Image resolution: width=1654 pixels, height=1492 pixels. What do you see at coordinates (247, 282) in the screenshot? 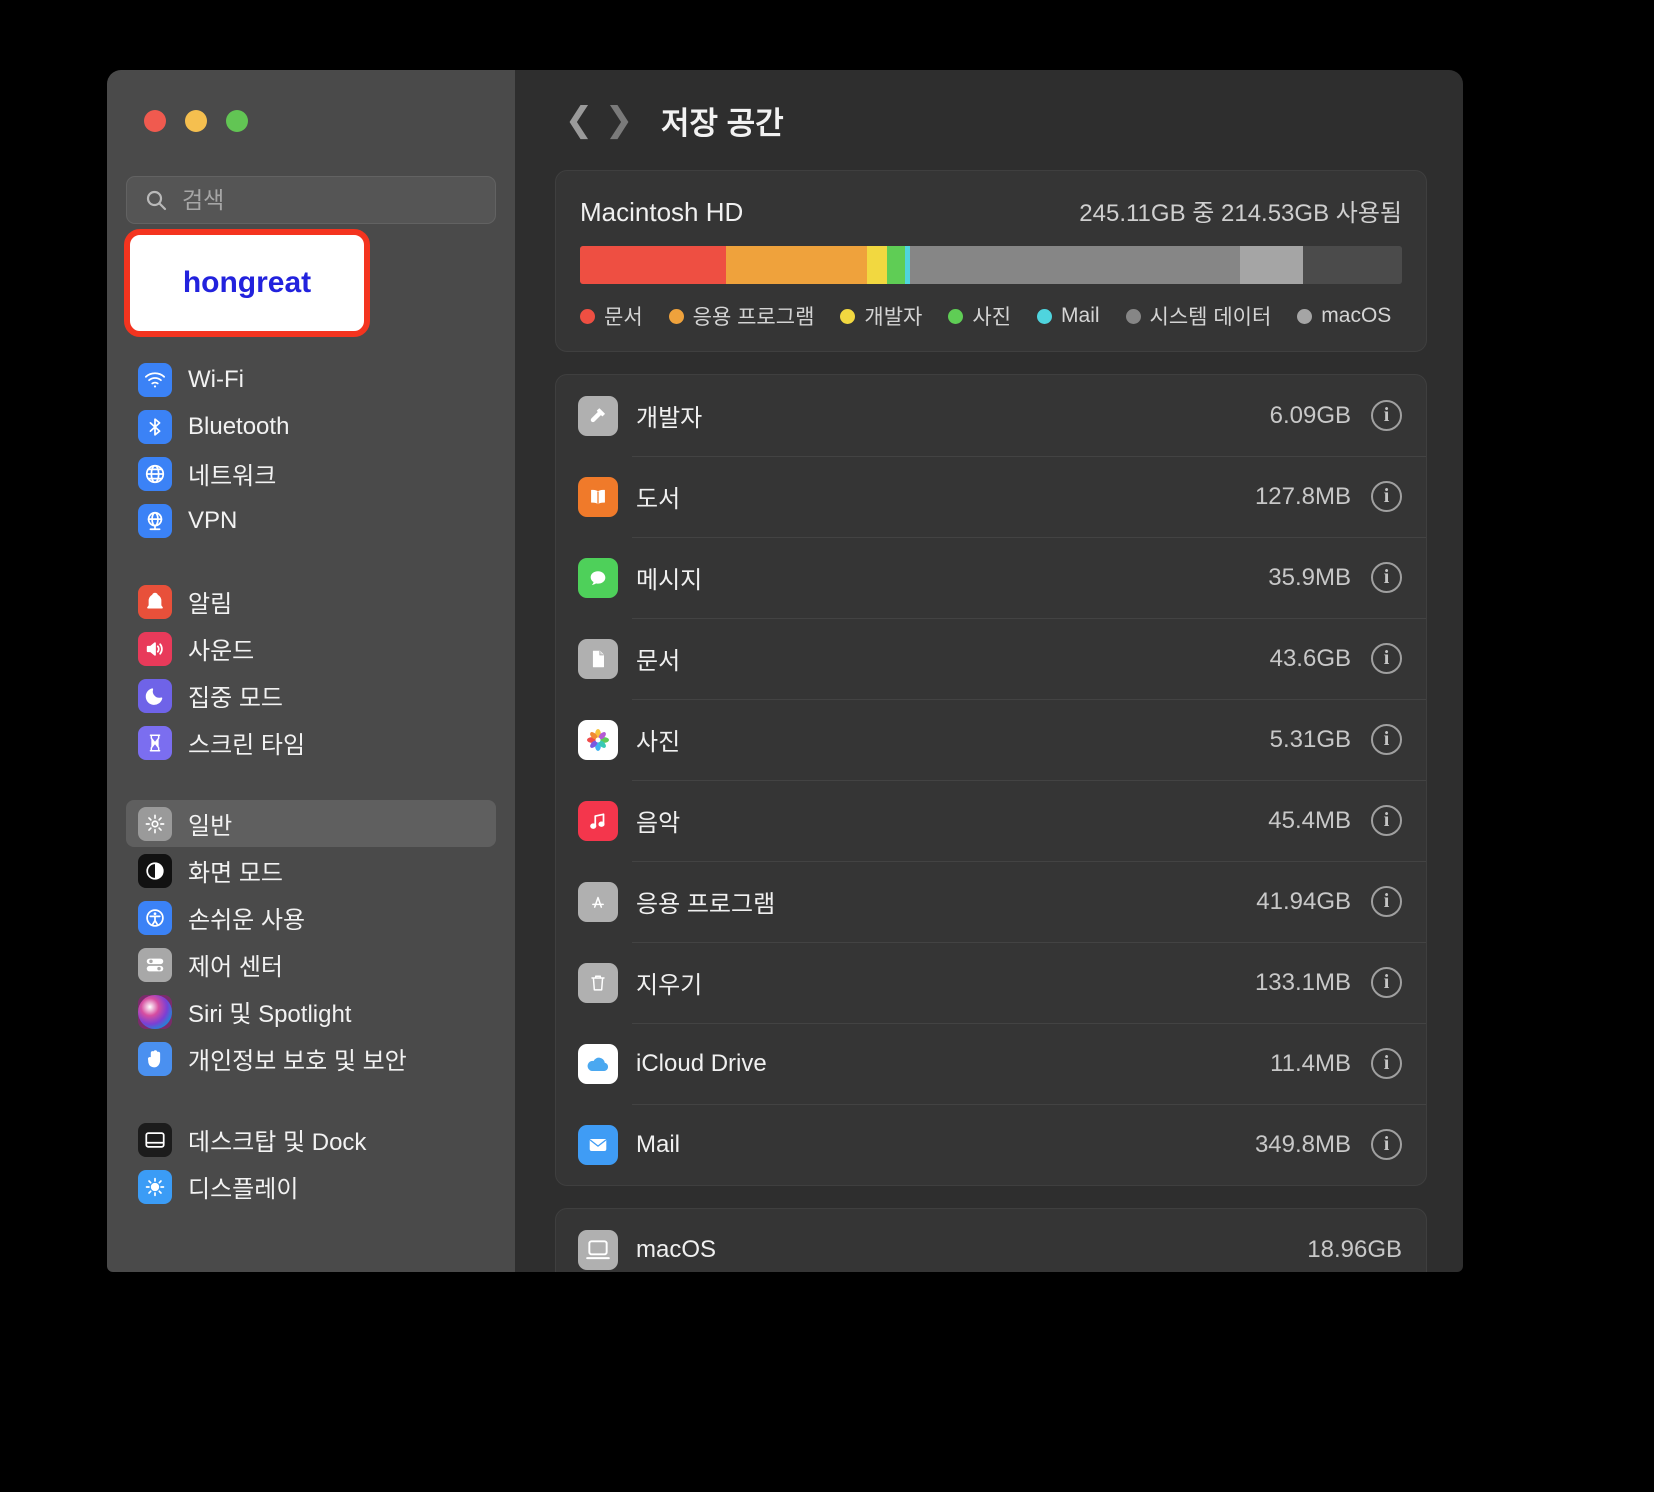
I see `annotation-label: hongreat` at bounding box center [247, 282].